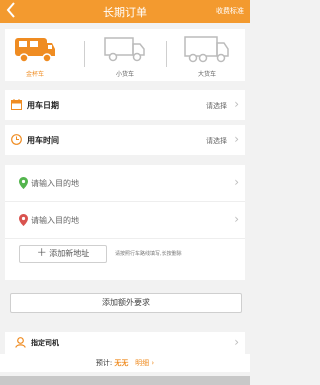  I want to click on driver-row: 指定司机 ›, so click(125, 343).